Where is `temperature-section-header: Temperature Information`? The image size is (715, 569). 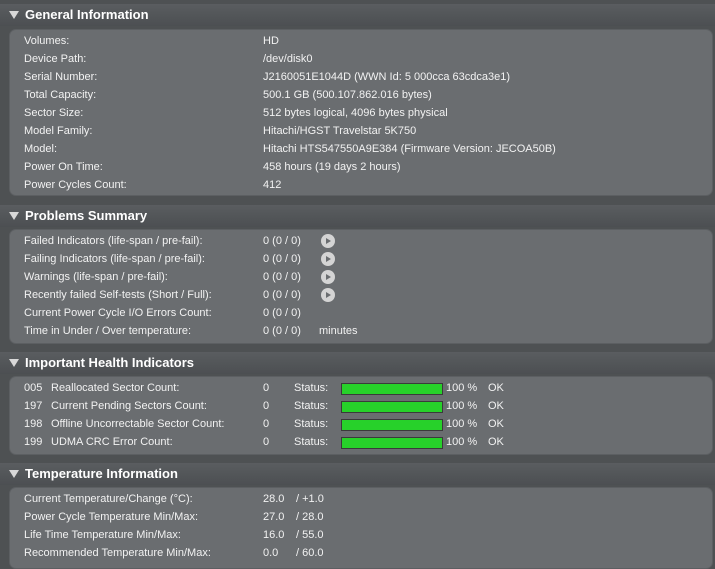
temperature-section-header: Temperature Information is located at coordinates (357, 474).